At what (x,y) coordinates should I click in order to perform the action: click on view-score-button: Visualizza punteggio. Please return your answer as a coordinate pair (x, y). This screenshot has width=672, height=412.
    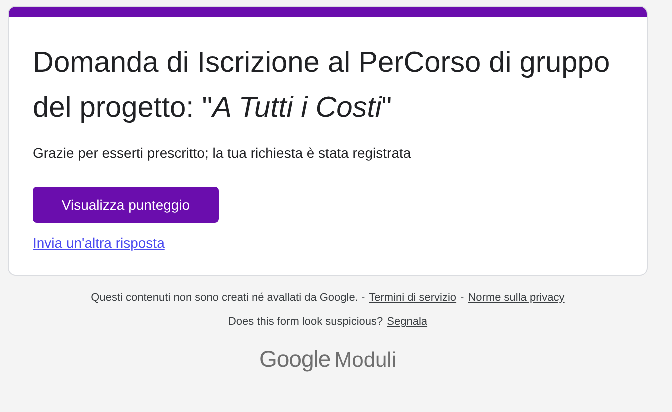
    Looking at the image, I should click on (126, 205).